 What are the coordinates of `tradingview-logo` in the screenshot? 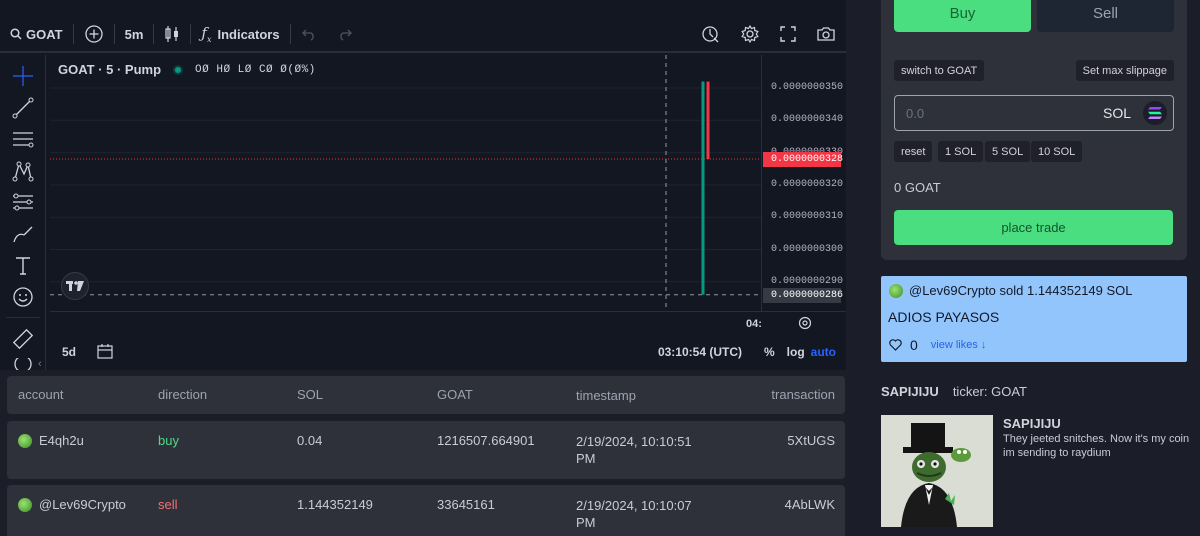 It's located at (75, 286).